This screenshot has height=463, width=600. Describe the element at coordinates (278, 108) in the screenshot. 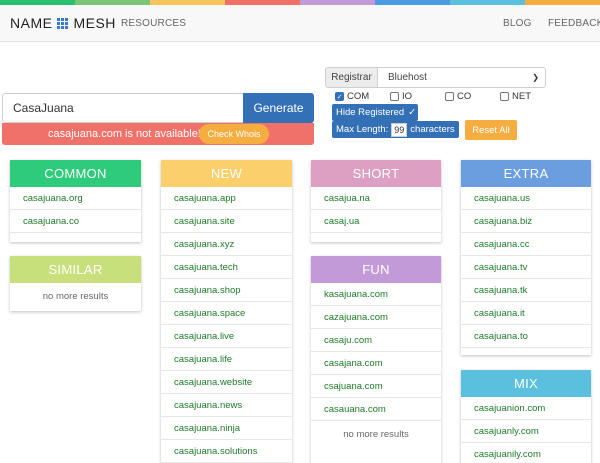

I see `generate-button: Generate` at that location.